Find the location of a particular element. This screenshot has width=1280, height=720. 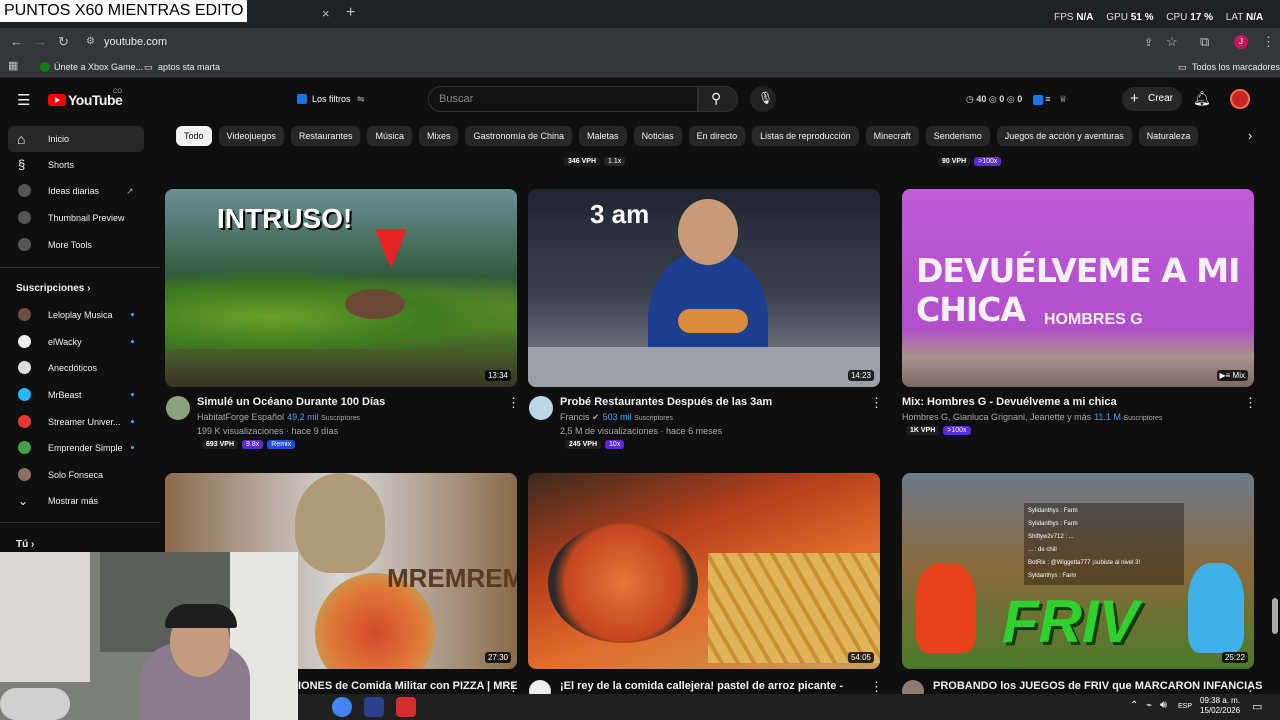

sidebar-item-ideas: Ideas diarias ↗ is located at coordinates (76, 191).